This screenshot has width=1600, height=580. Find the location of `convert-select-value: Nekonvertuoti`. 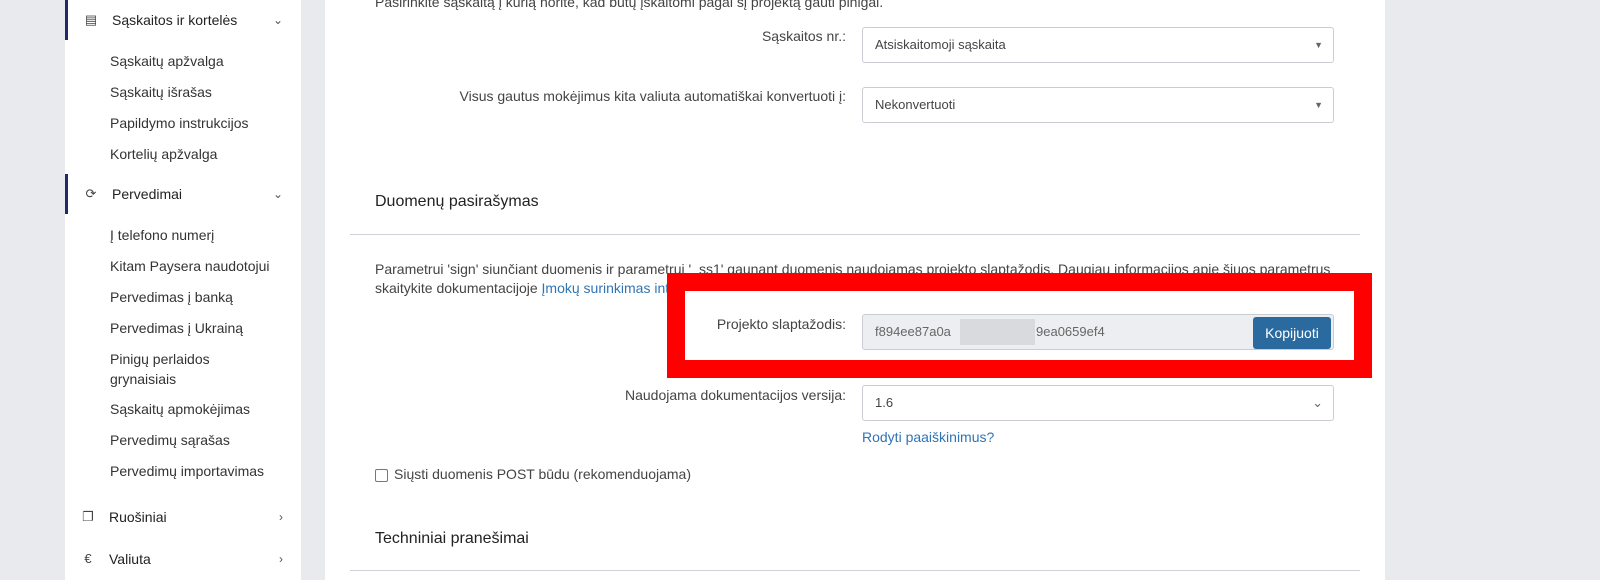

convert-select-value: Nekonvertuoti is located at coordinates (915, 104).